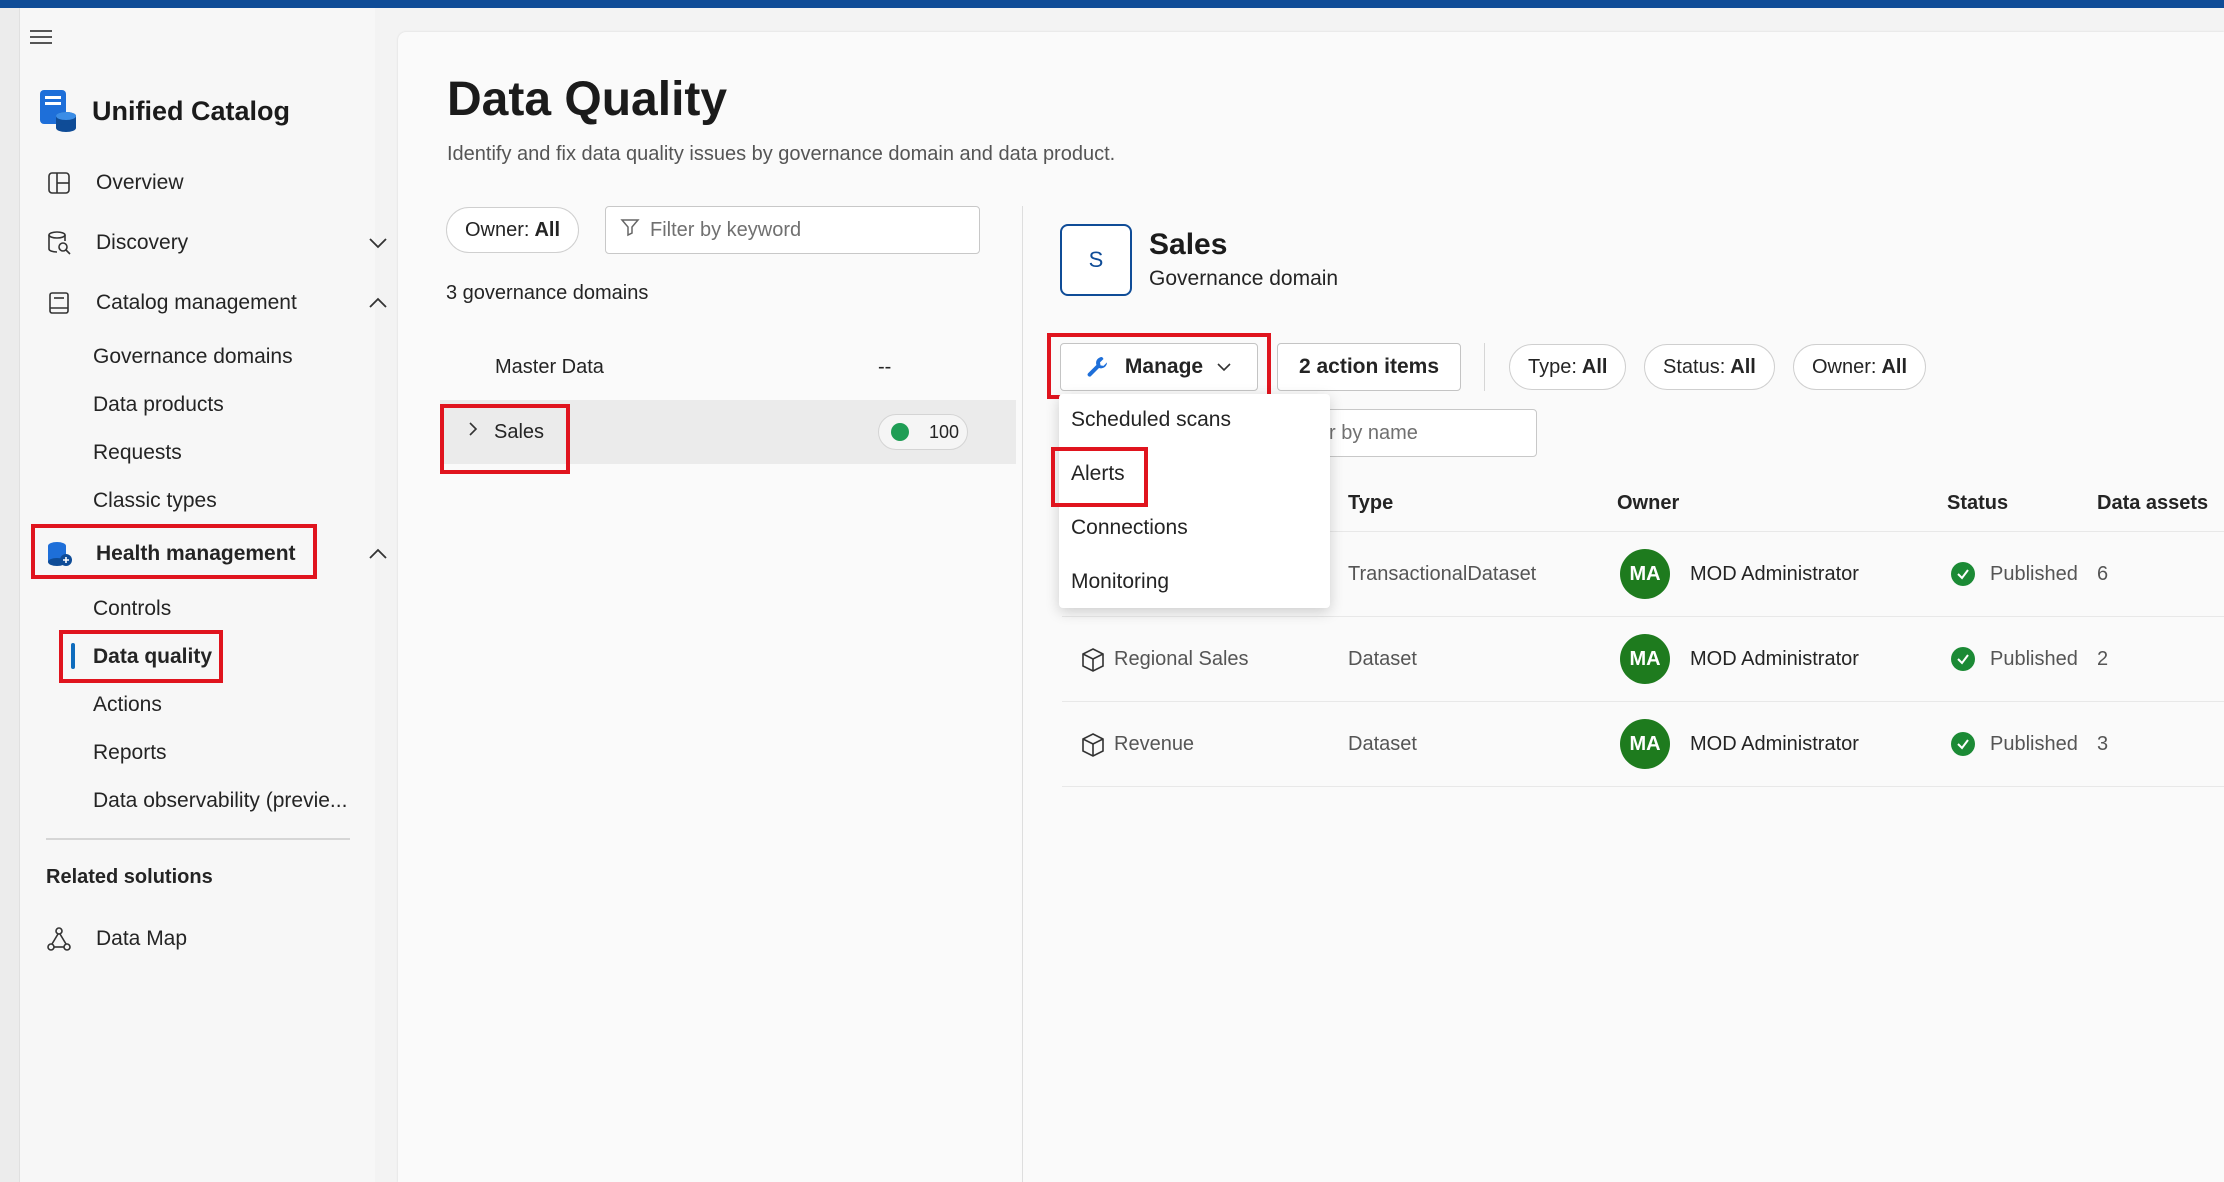 This screenshot has width=2224, height=1182. What do you see at coordinates (198, 839) in the screenshot?
I see `sidebar-divider` at bounding box center [198, 839].